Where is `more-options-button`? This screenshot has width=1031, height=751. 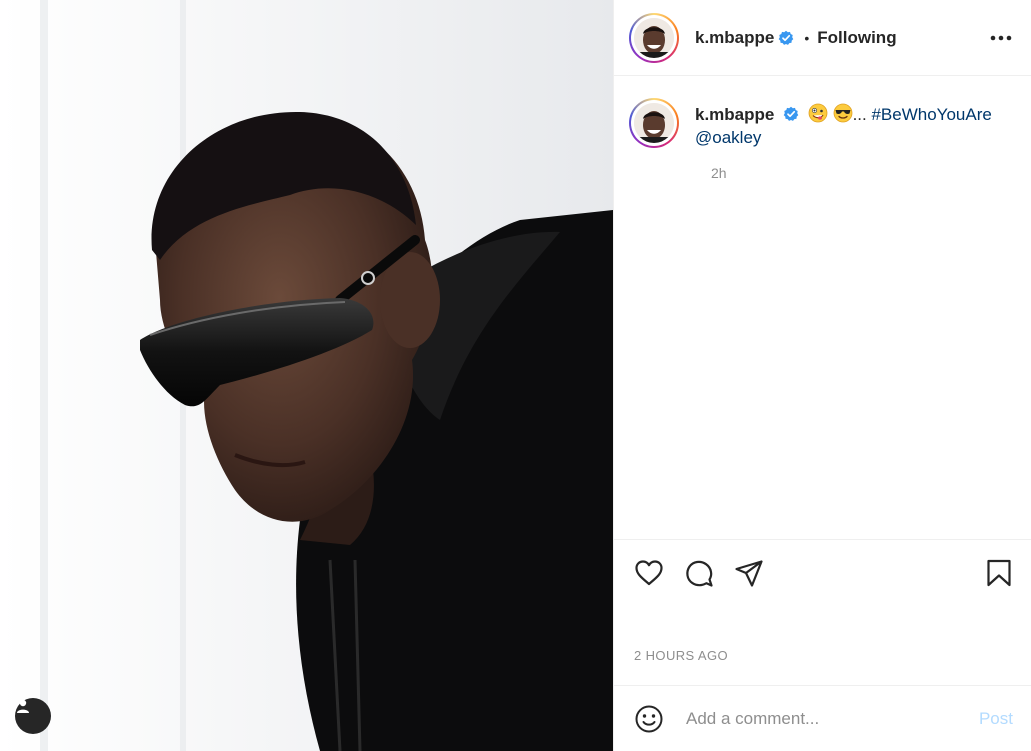
more-options-button is located at coordinates (1001, 38).